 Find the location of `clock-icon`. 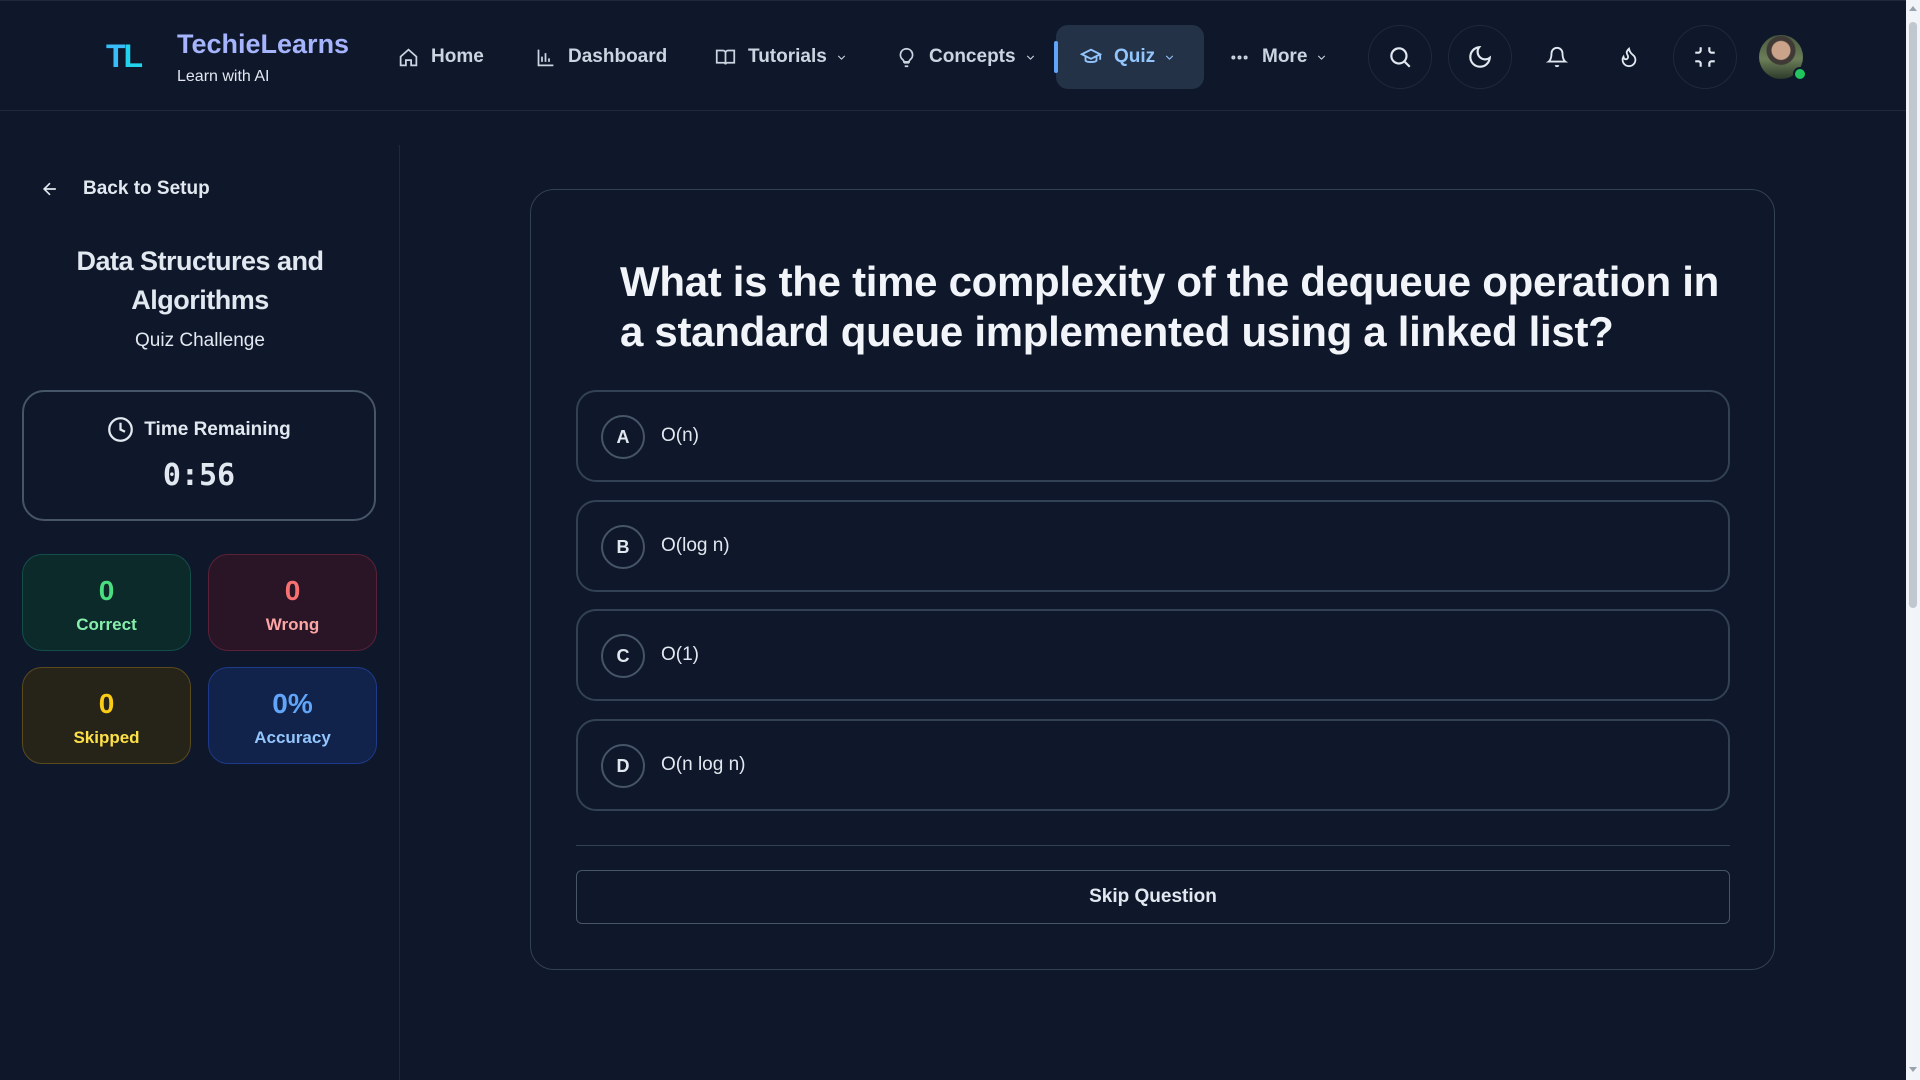

clock-icon is located at coordinates (121, 429).